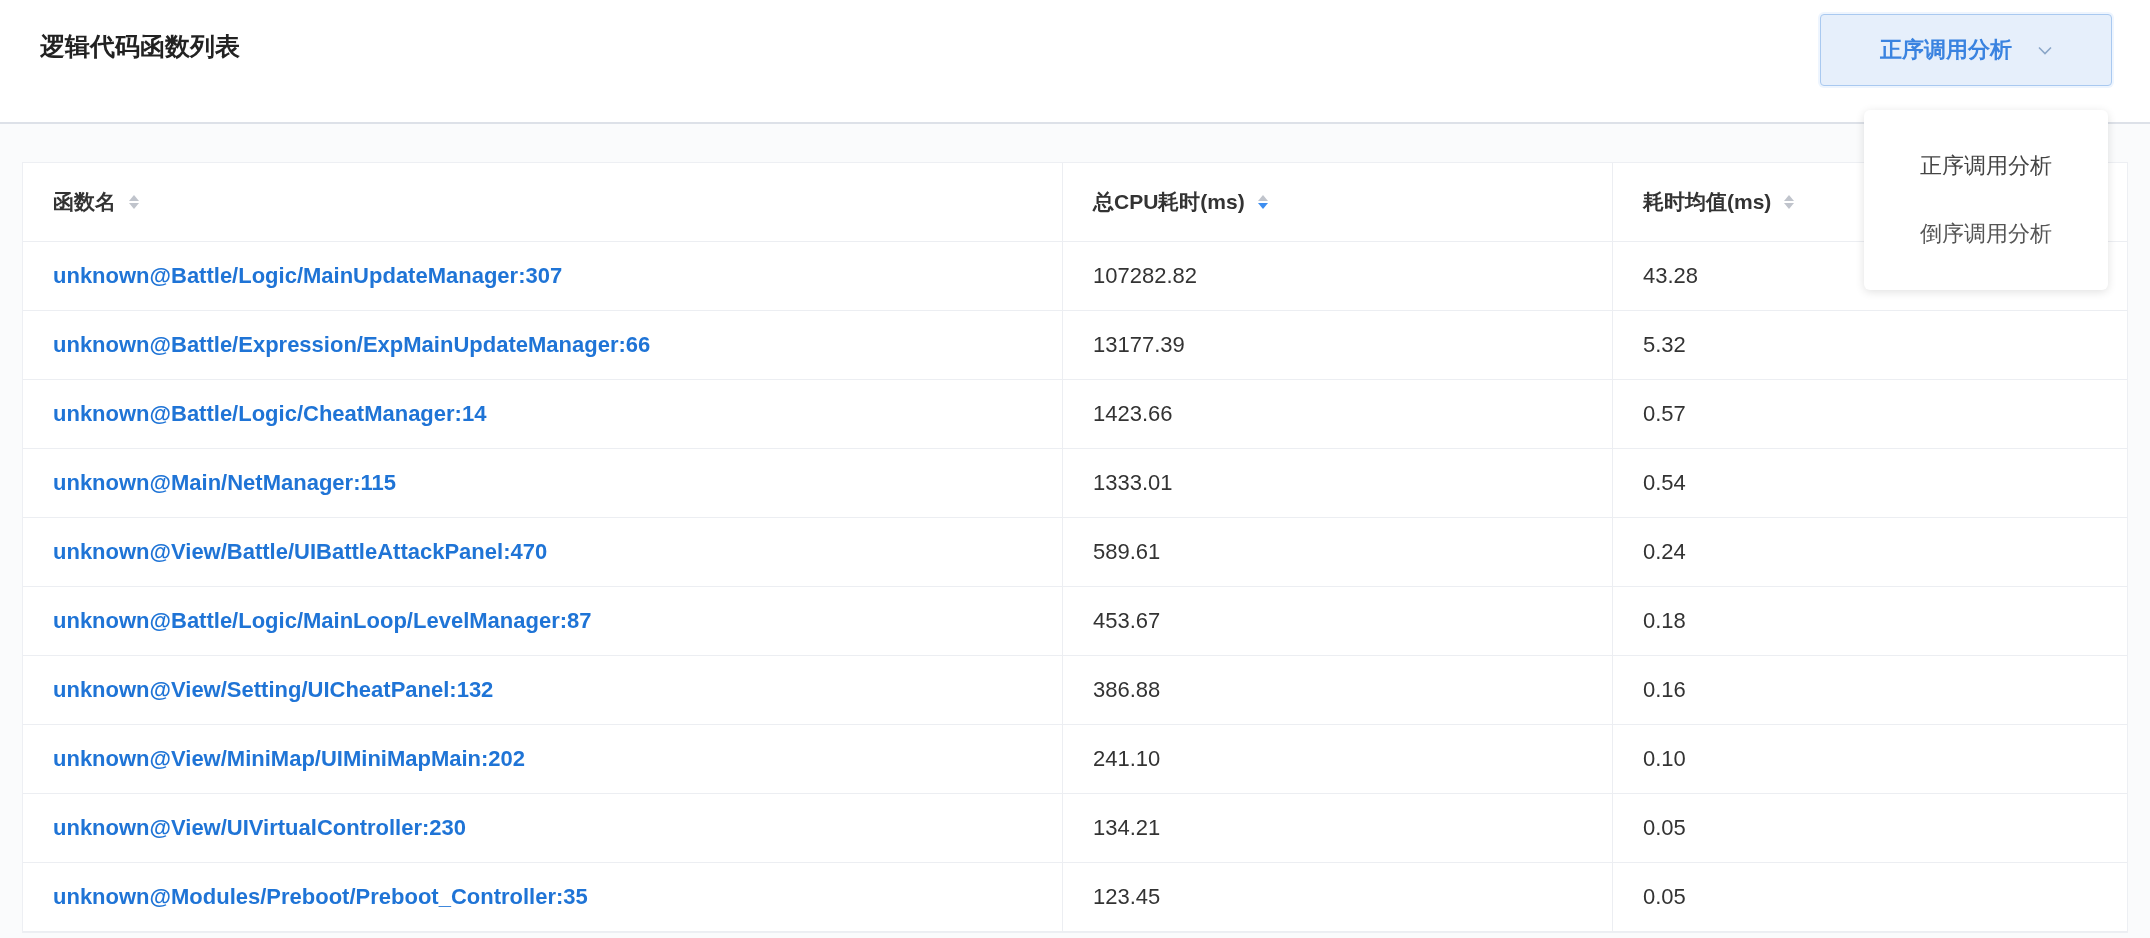 The width and height of the screenshot is (2150, 938). Describe the element at coordinates (320, 897) in the screenshot. I see `function-link: unknown@Modules/Preboot/Preboot_Controller:35` at that location.